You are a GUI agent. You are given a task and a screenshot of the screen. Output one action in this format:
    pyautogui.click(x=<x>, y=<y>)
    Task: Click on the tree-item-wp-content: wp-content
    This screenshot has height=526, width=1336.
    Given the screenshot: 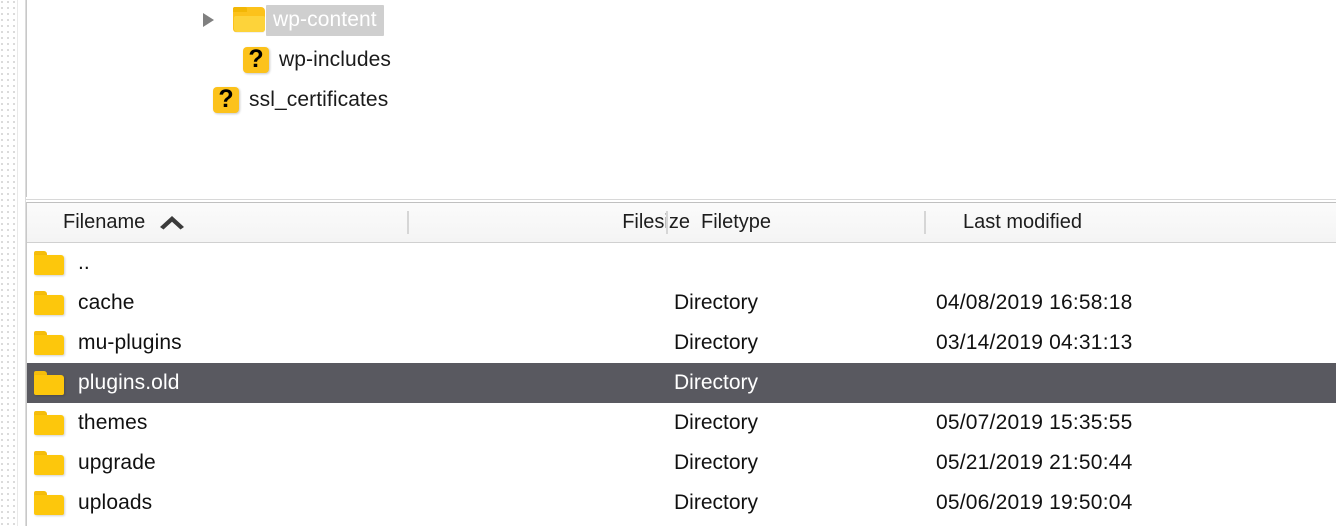 What is the action you would take?
    pyautogui.click(x=293, y=20)
    